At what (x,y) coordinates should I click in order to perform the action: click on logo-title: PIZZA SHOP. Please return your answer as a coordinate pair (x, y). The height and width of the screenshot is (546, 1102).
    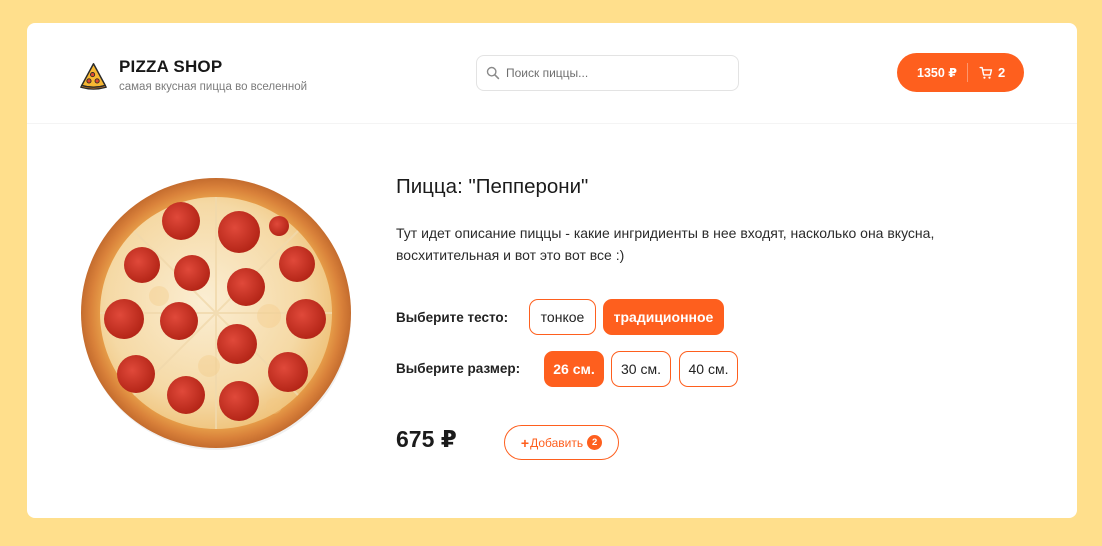
    Looking at the image, I should click on (171, 66).